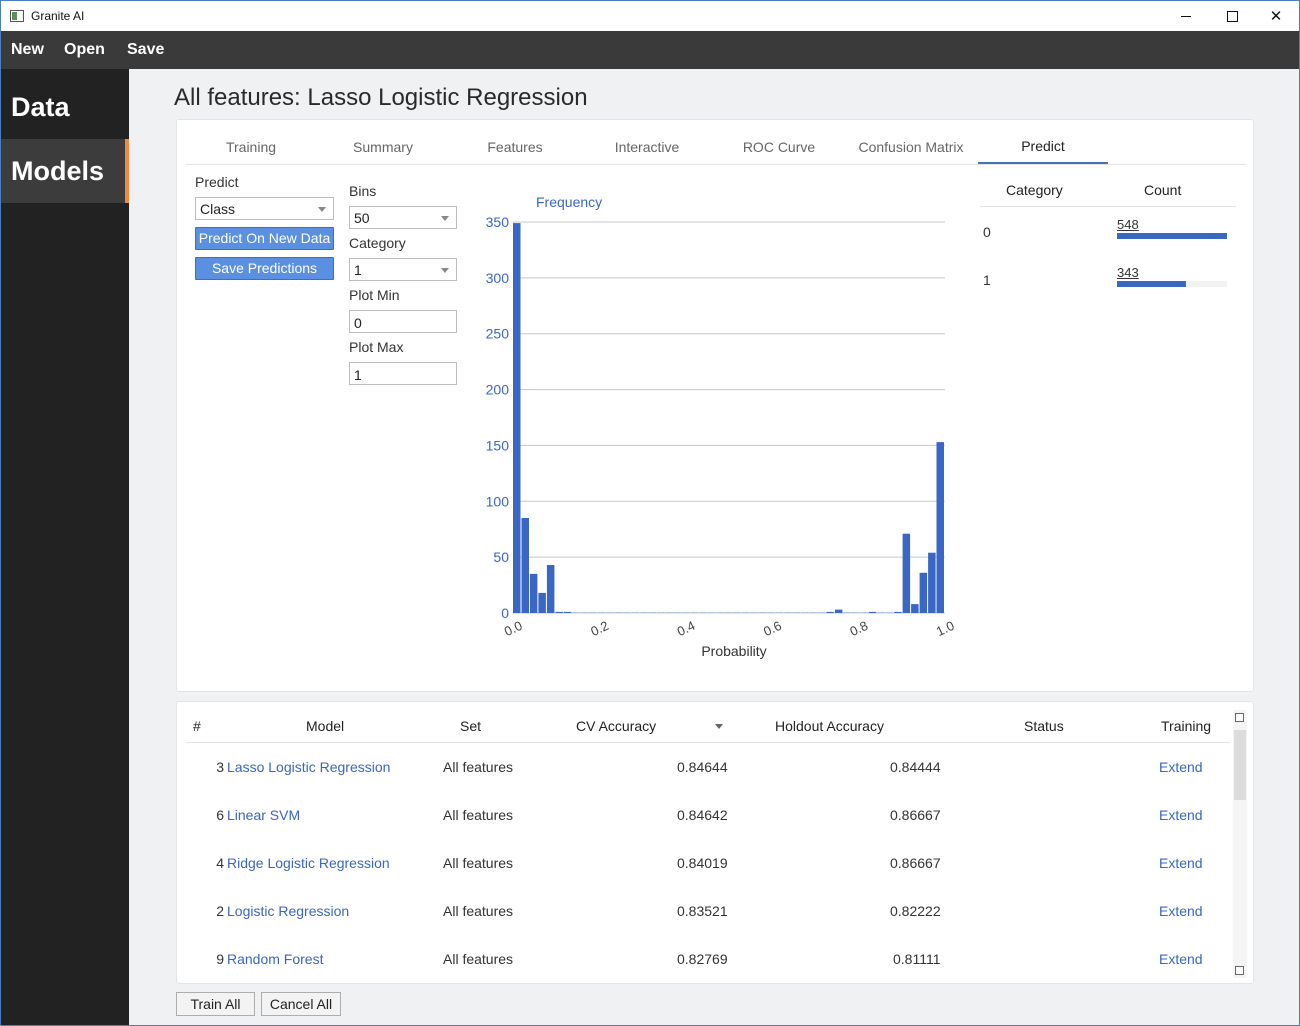 This screenshot has width=1300, height=1026. Describe the element at coordinates (498, 334) in the screenshot. I see `y-tick-label: 250` at that location.